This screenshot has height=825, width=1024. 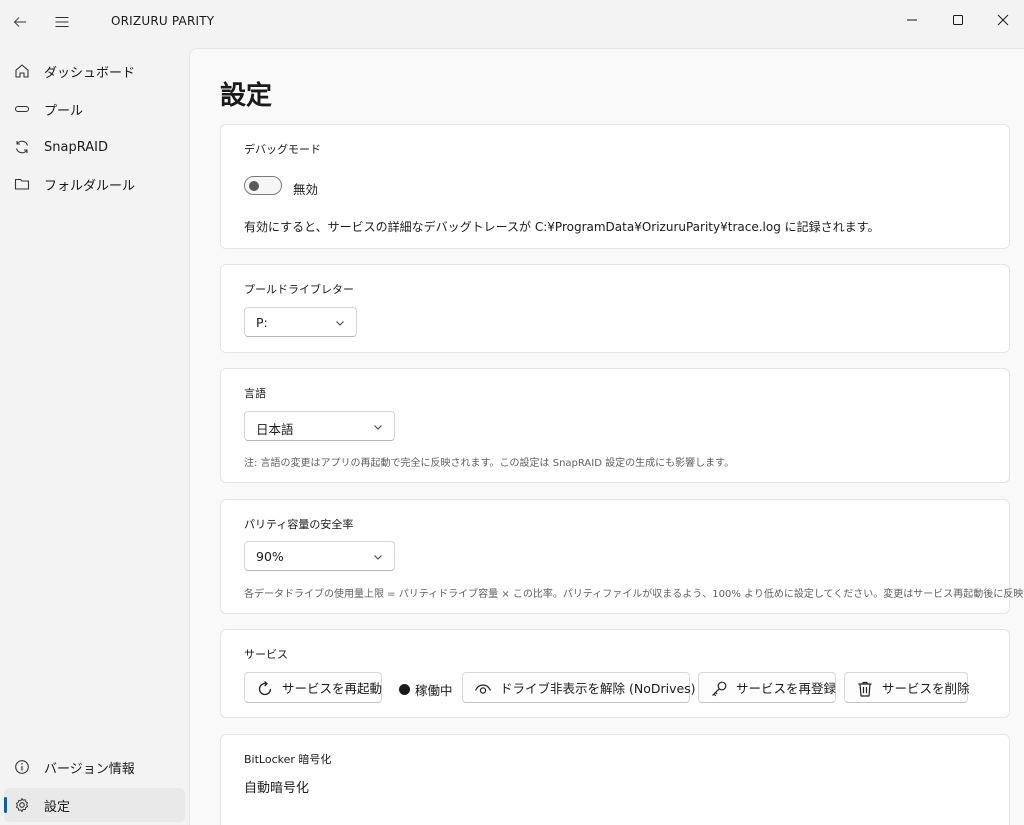 I want to click on select-value: 日本語, so click(x=275, y=429).